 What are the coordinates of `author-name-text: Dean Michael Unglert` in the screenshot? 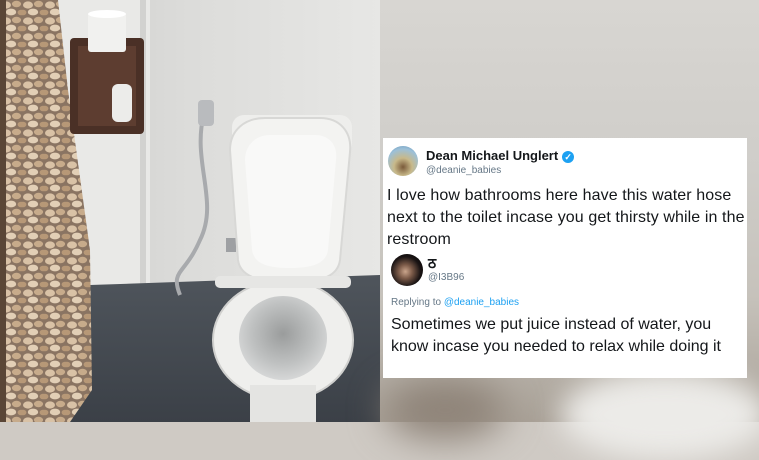 It's located at (492, 155).